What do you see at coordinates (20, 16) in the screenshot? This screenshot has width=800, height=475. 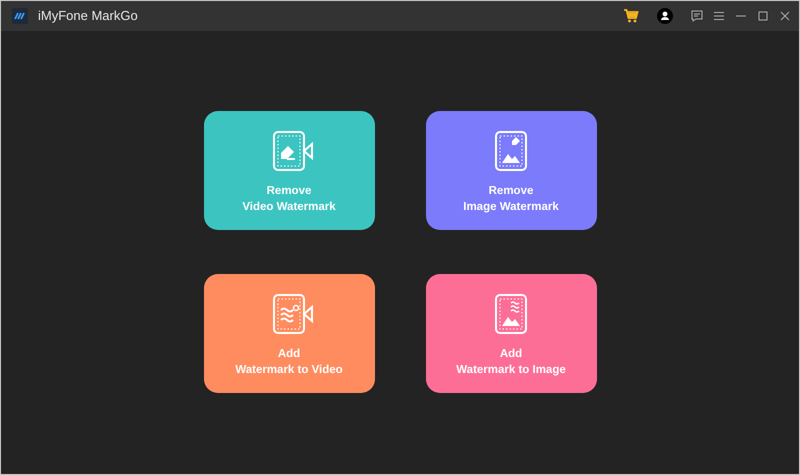 I see `app-logo-icon` at bounding box center [20, 16].